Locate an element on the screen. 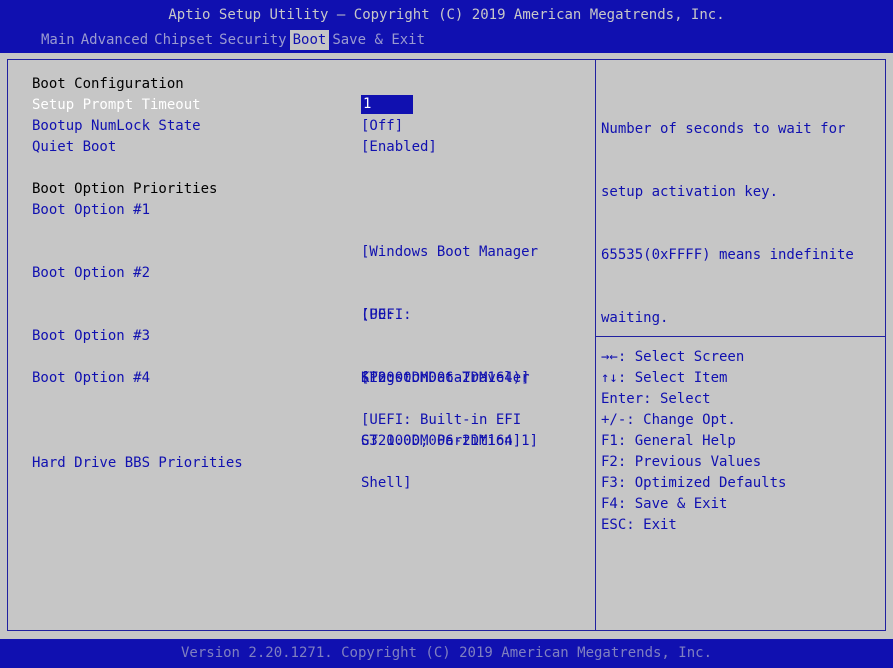 The width and height of the screenshot is (893, 668). tab-security: Security is located at coordinates (252, 40).